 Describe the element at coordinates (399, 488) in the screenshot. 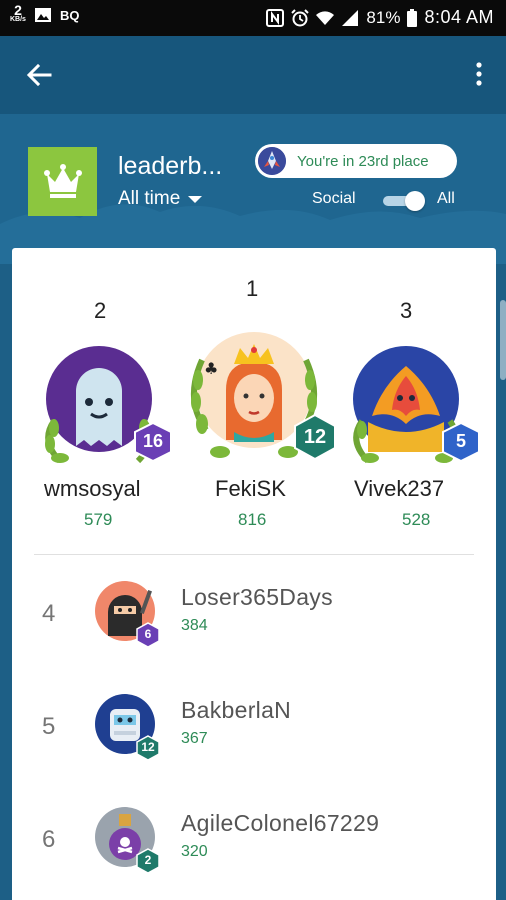

I see `player-name: Vivek237` at that location.